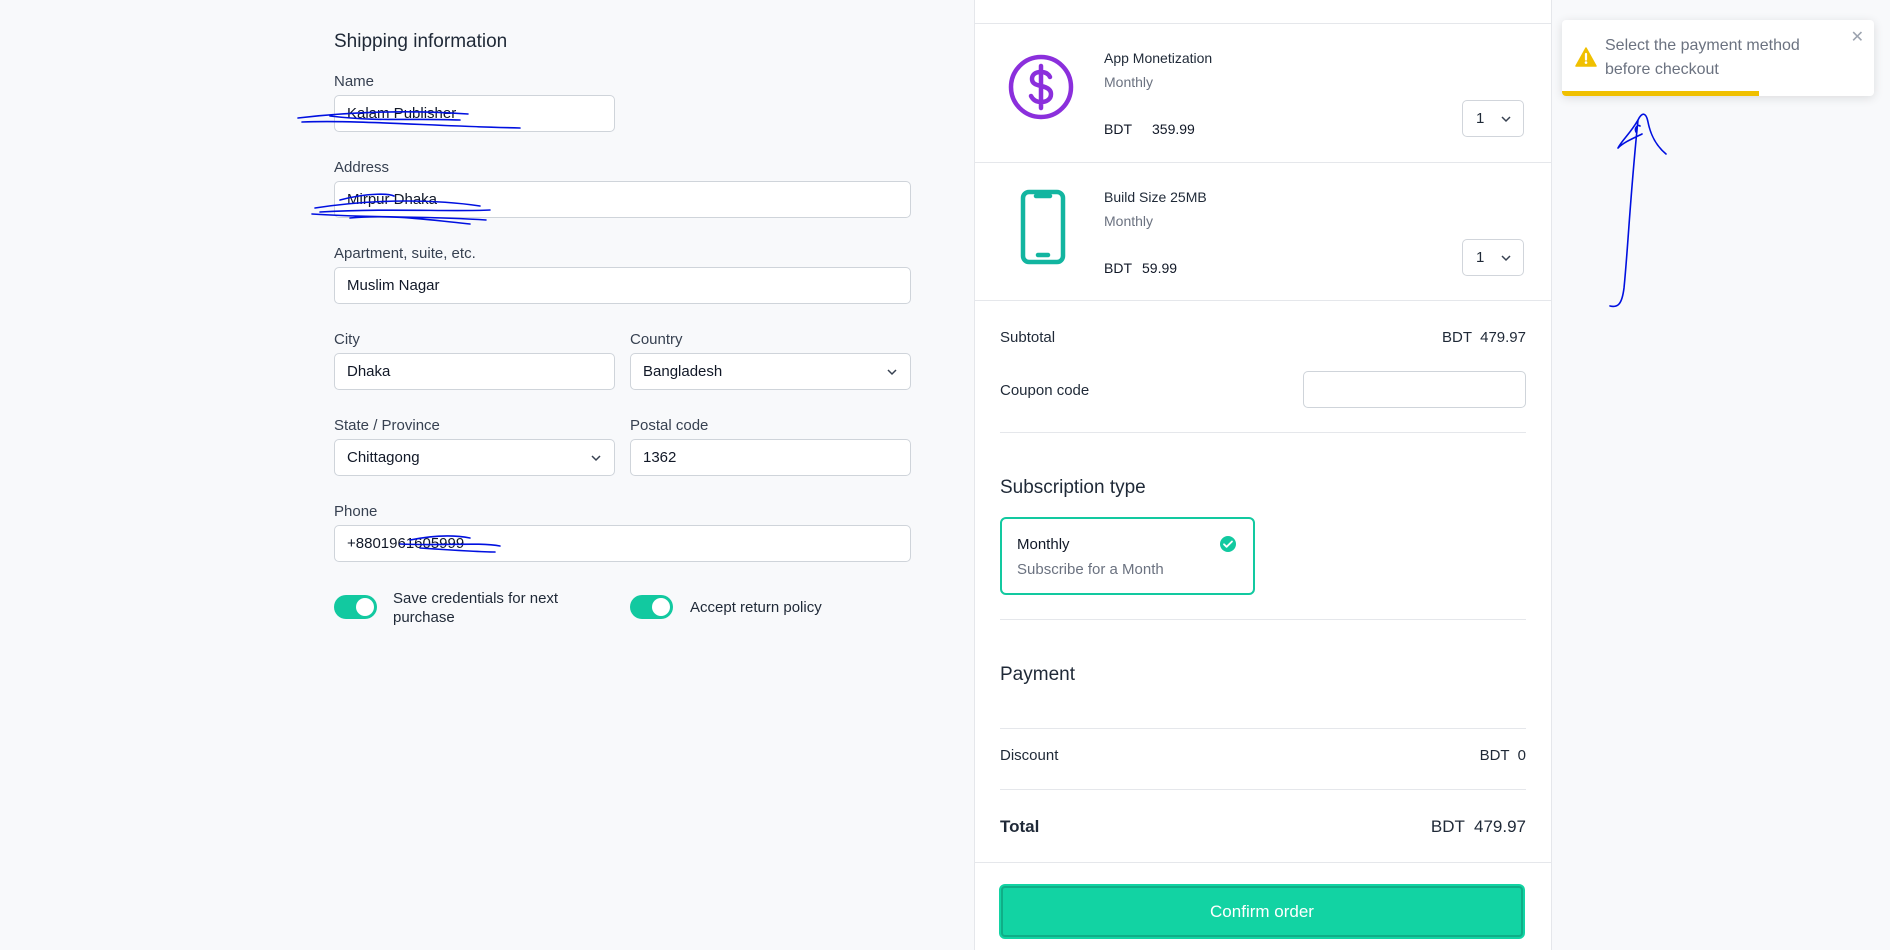 The width and height of the screenshot is (1890, 950). Describe the element at coordinates (1484, 337) in the screenshot. I see `subtotal-value: BDT 479.97` at that location.